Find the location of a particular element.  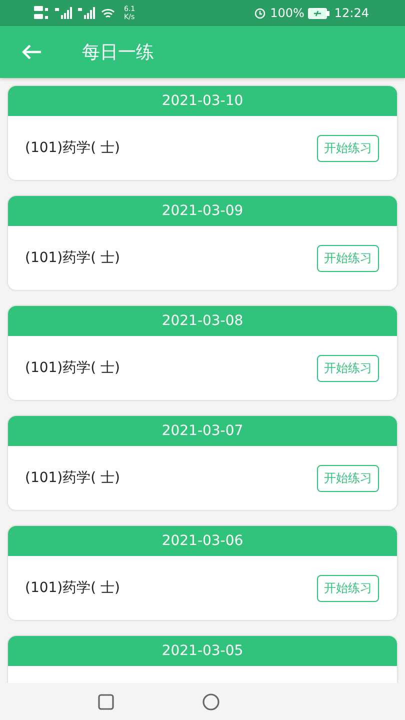

alarm-icon is located at coordinates (260, 13).